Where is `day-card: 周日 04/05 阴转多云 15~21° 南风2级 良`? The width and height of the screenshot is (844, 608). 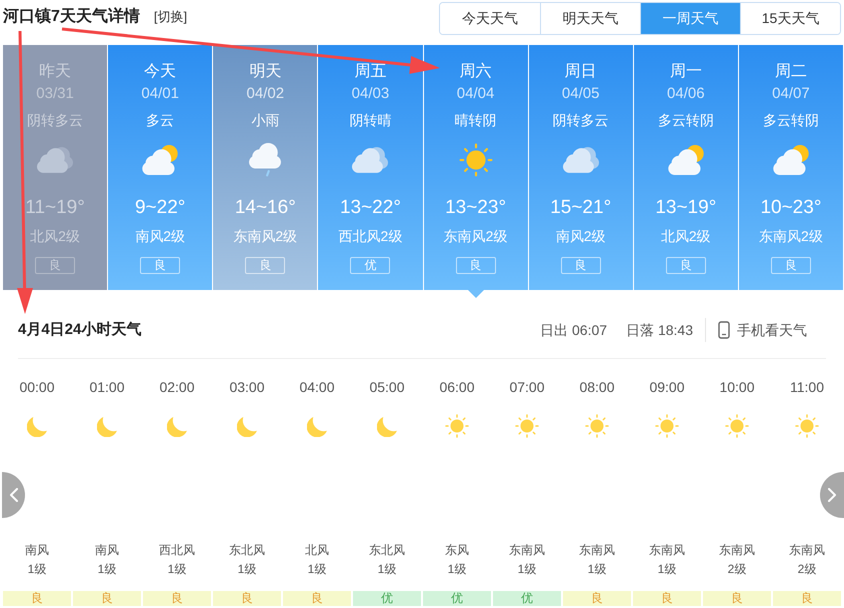 day-card: 周日 04/05 阴转多云 15~21° 南风2级 良 is located at coordinates (580, 167).